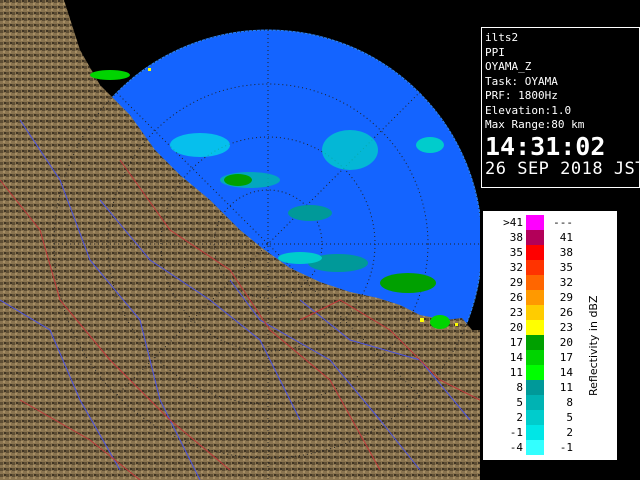 The height and width of the screenshot is (480, 640). I want to click on legend-lower-bound: 26, so click(516, 297).